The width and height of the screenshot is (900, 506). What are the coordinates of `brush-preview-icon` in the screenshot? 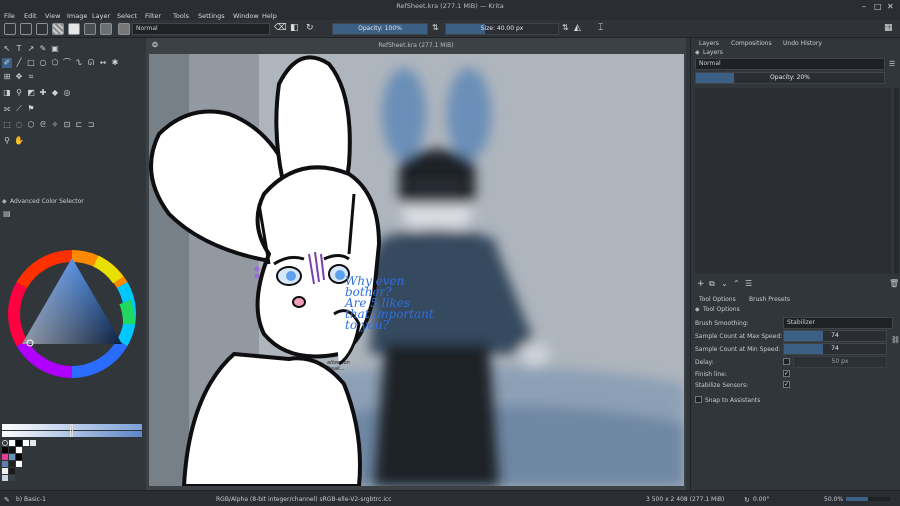 It's located at (124, 29).